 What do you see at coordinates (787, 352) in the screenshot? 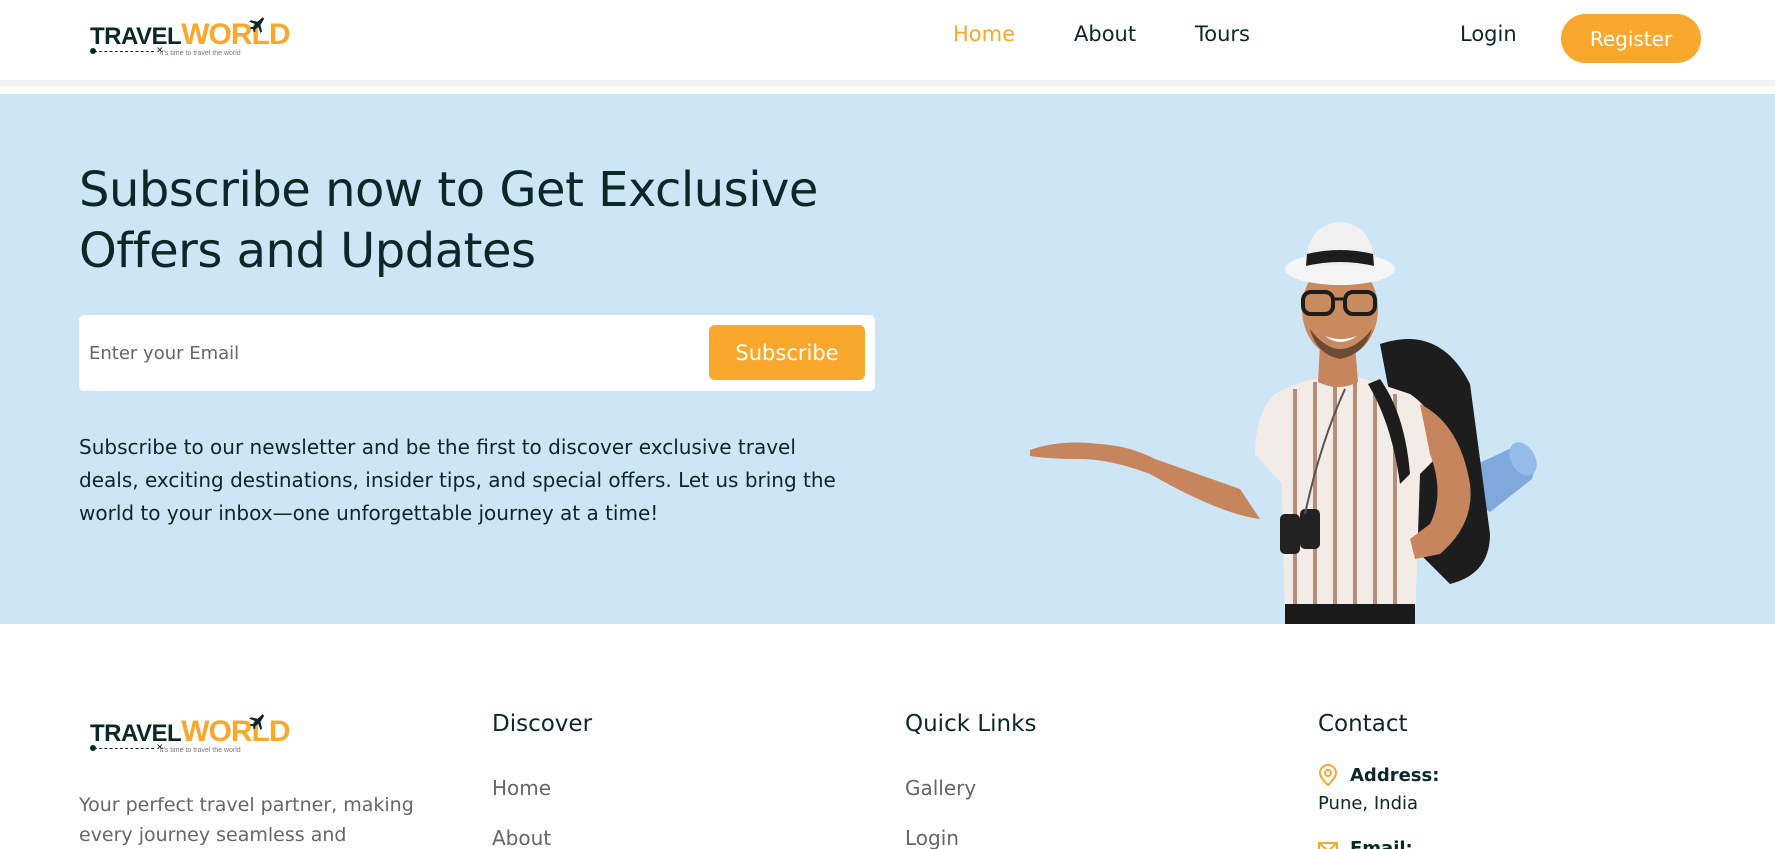
I see `subscribe-button: Subscribe` at bounding box center [787, 352].